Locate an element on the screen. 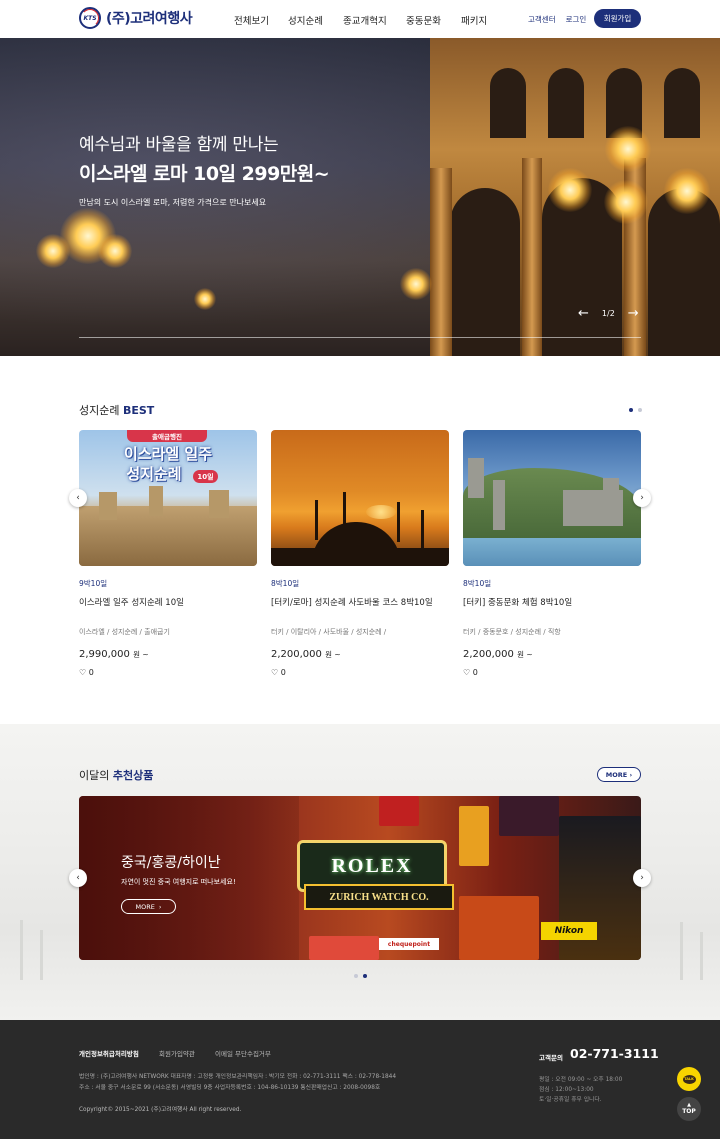 This screenshot has height=1139, width=720. recommend-section-title: 이달의 추천상품 is located at coordinates (116, 775).